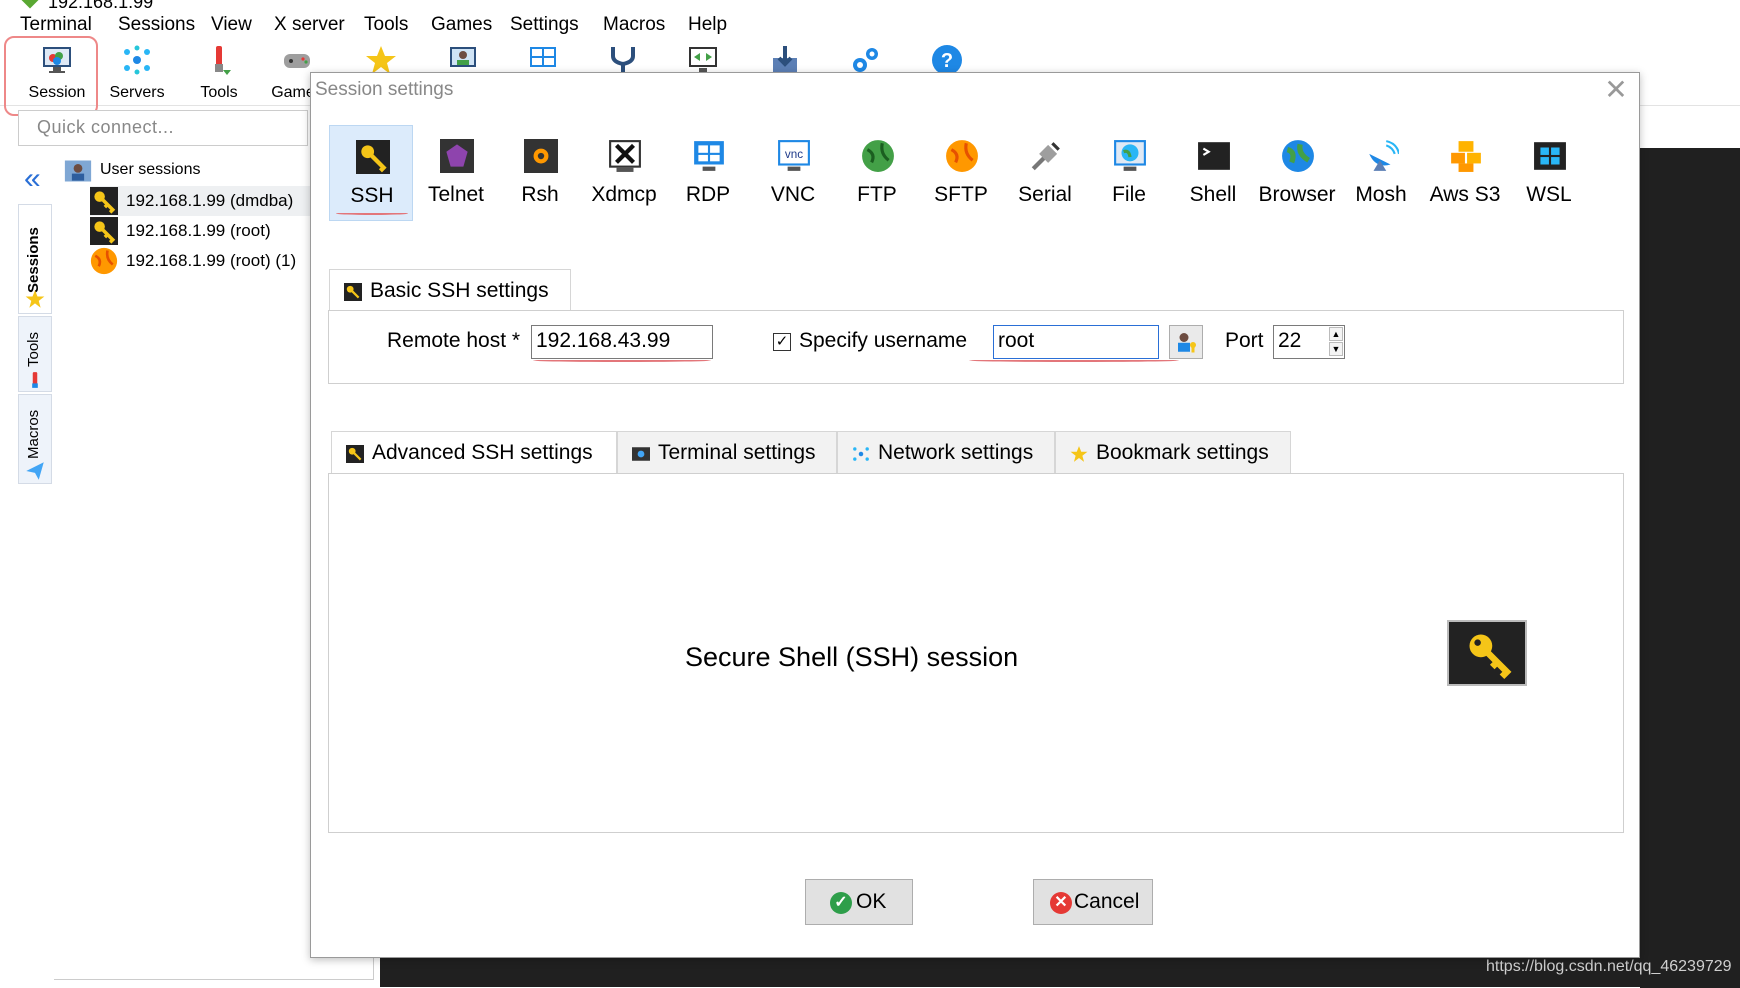 The width and height of the screenshot is (1740, 988). Describe the element at coordinates (51, 76) in the screenshot. I see `annotation-circle` at that location.